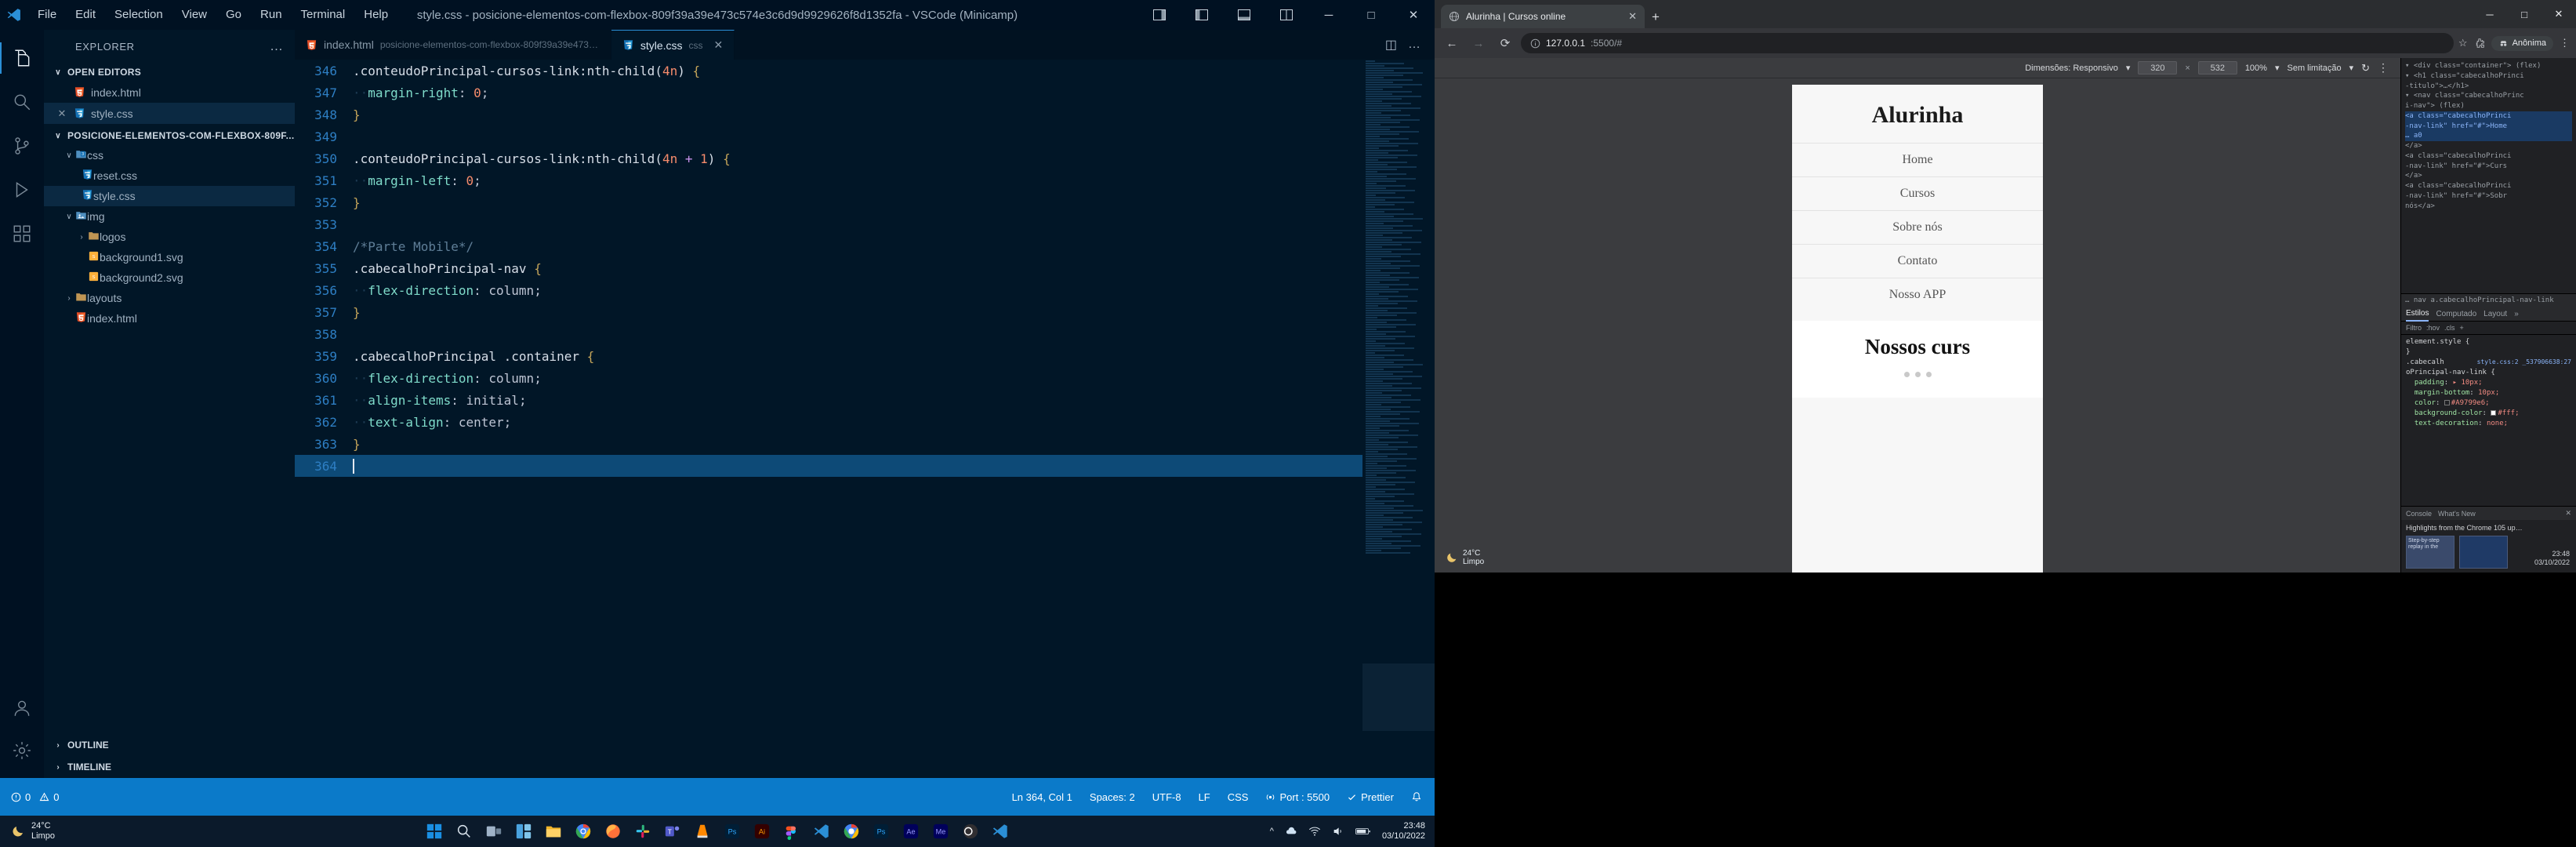  I want to click on dom-node-line: <a class="cabecalhoPrinci, so click(2488, 186).